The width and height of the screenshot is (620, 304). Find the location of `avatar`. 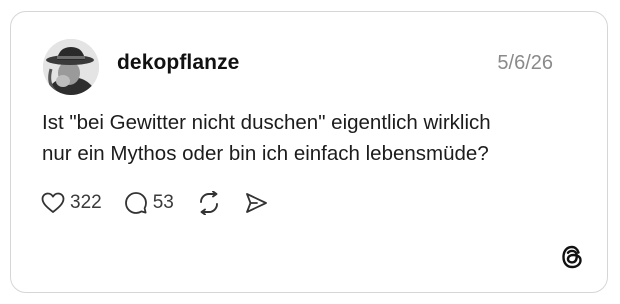

avatar is located at coordinates (71, 67).